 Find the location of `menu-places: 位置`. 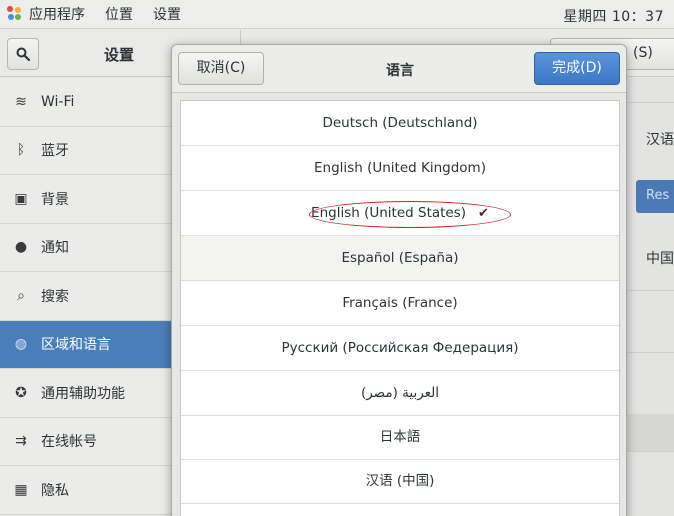

menu-places: 位置 is located at coordinates (119, 14).